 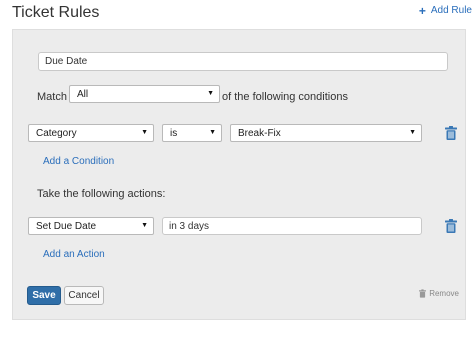 I want to click on plus-icon: +, so click(x=422, y=10).